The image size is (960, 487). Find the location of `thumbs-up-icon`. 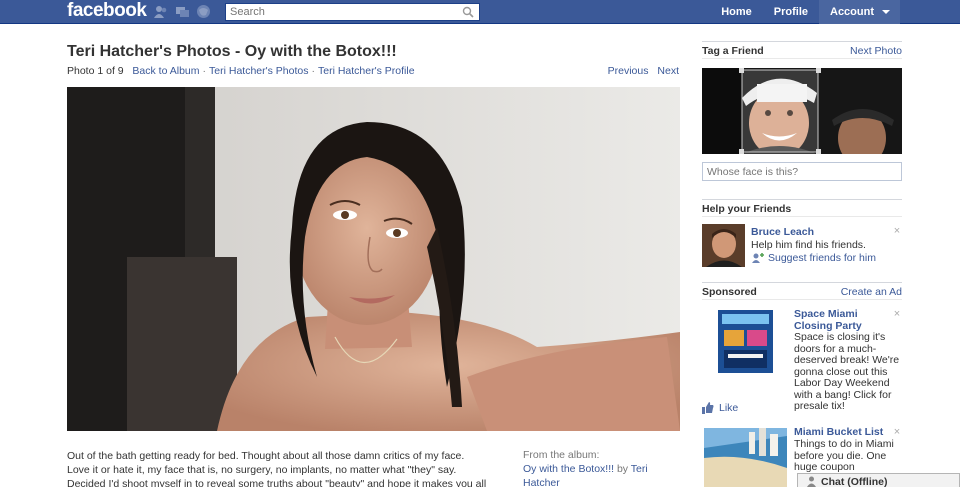

thumbs-up-icon is located at coordinates (708, 408).